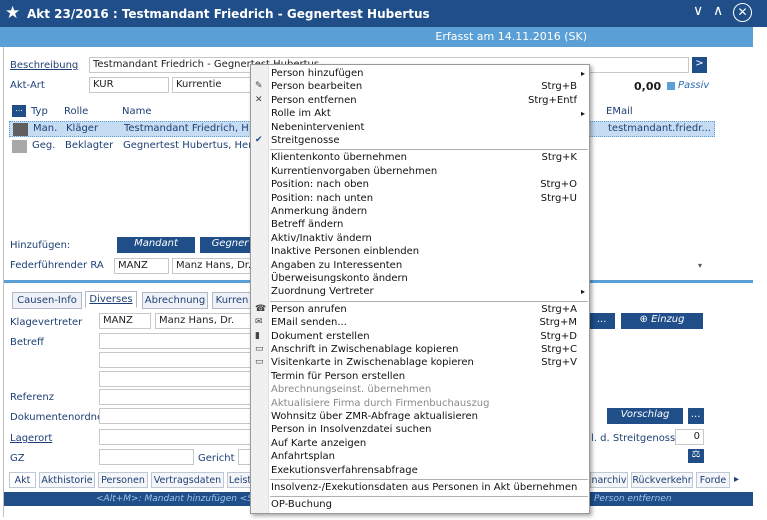 The height and width of the screenshot is (520, 767). I want to click on menu-item: ✎ Person bearbeiten Strg+B, so click(420, 86).